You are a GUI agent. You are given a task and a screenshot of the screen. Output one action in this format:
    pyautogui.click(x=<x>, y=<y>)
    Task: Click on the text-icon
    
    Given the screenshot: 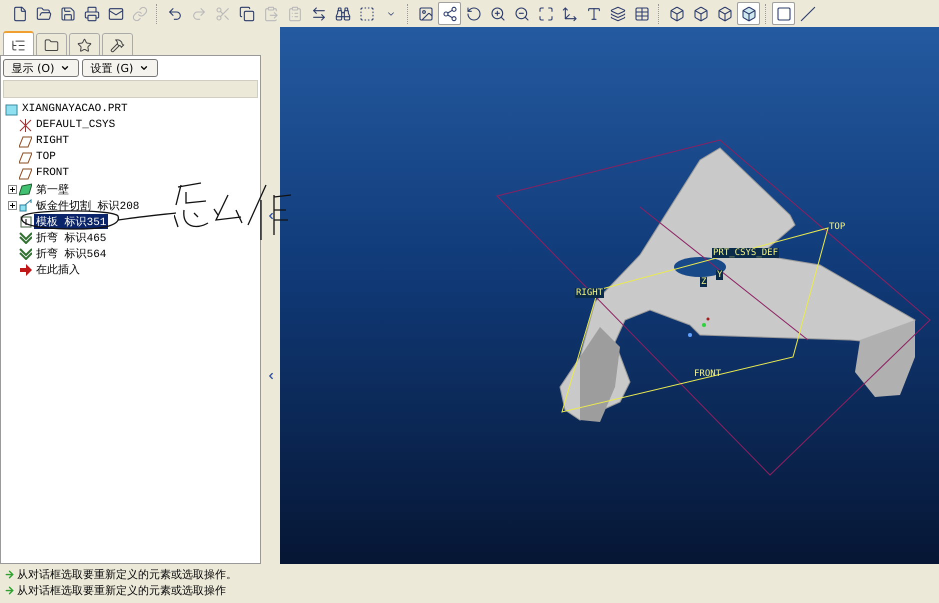 What is the action you would take?
    pyautogui.click(x=594, y=14)
    